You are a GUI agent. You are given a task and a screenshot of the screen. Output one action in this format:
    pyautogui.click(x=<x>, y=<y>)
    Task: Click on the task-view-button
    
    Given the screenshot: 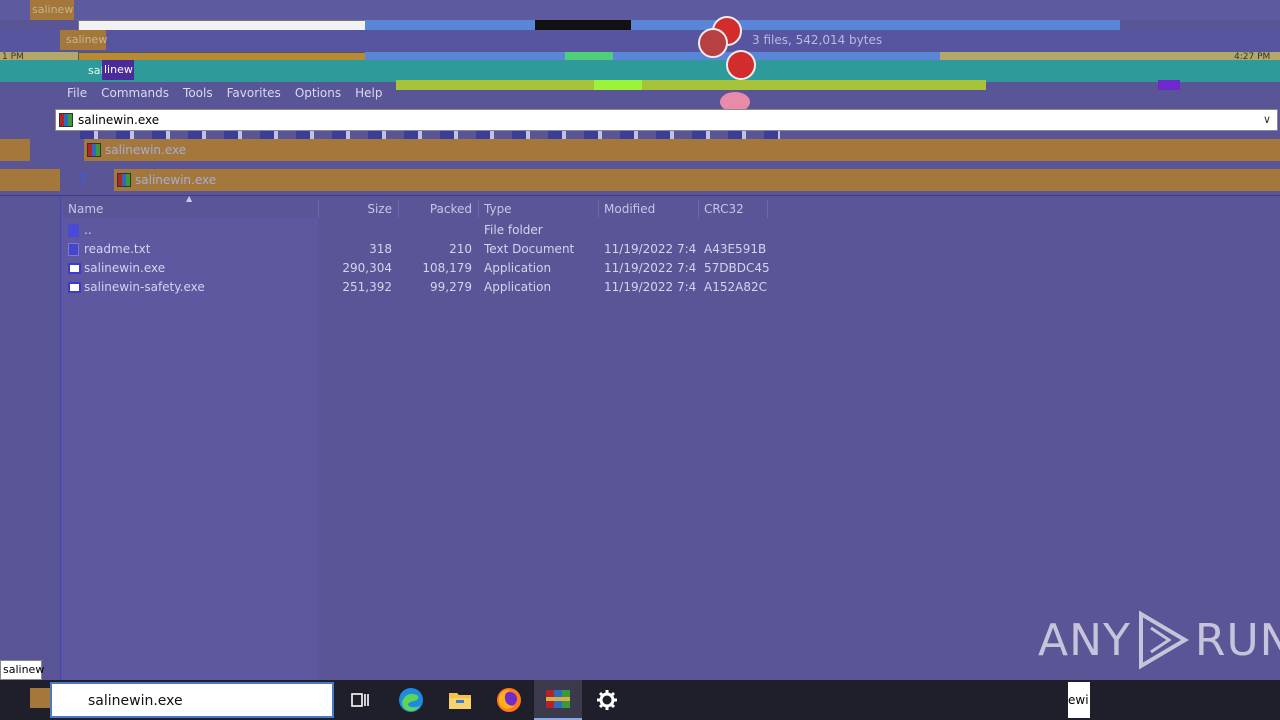 What is the action you would take?
    pyautogui.click(x=360, y=700)
    